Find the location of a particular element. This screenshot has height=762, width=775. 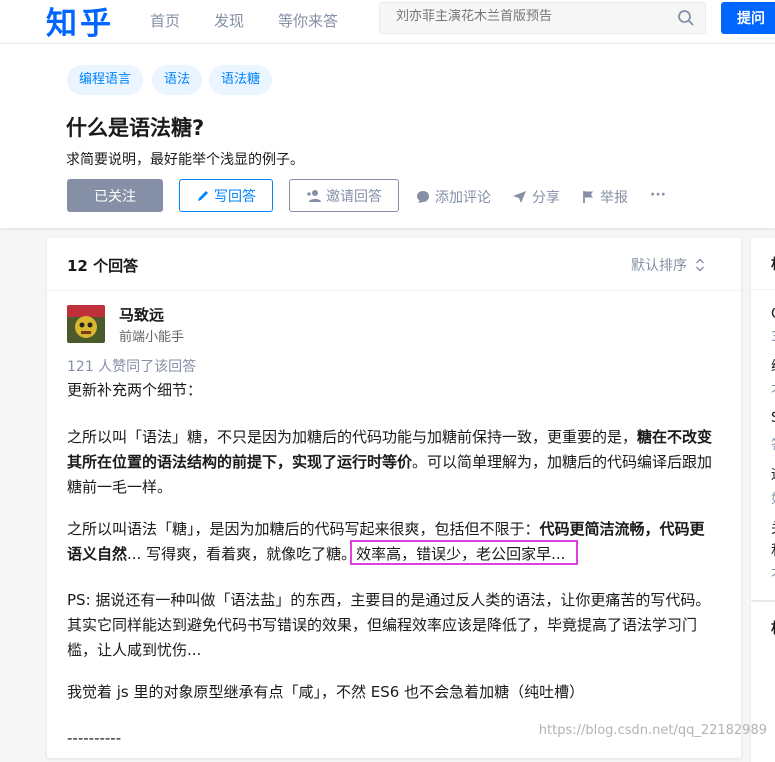

sidebar-title-fragment: 相 is located at coordinates (773, 264).